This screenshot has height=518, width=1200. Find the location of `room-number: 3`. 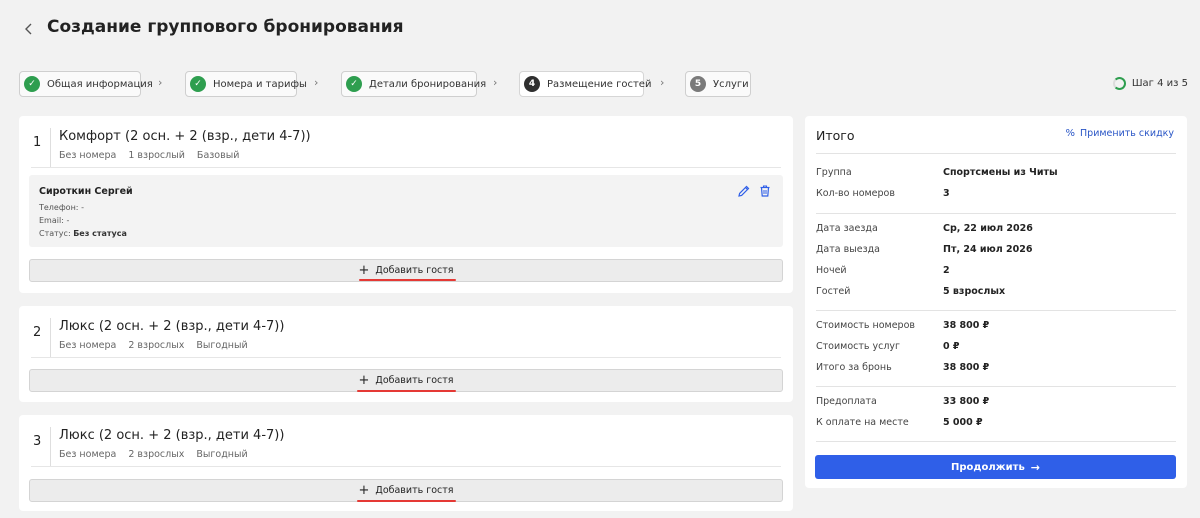

room-number: 3 is located at coordinates (37, 441).